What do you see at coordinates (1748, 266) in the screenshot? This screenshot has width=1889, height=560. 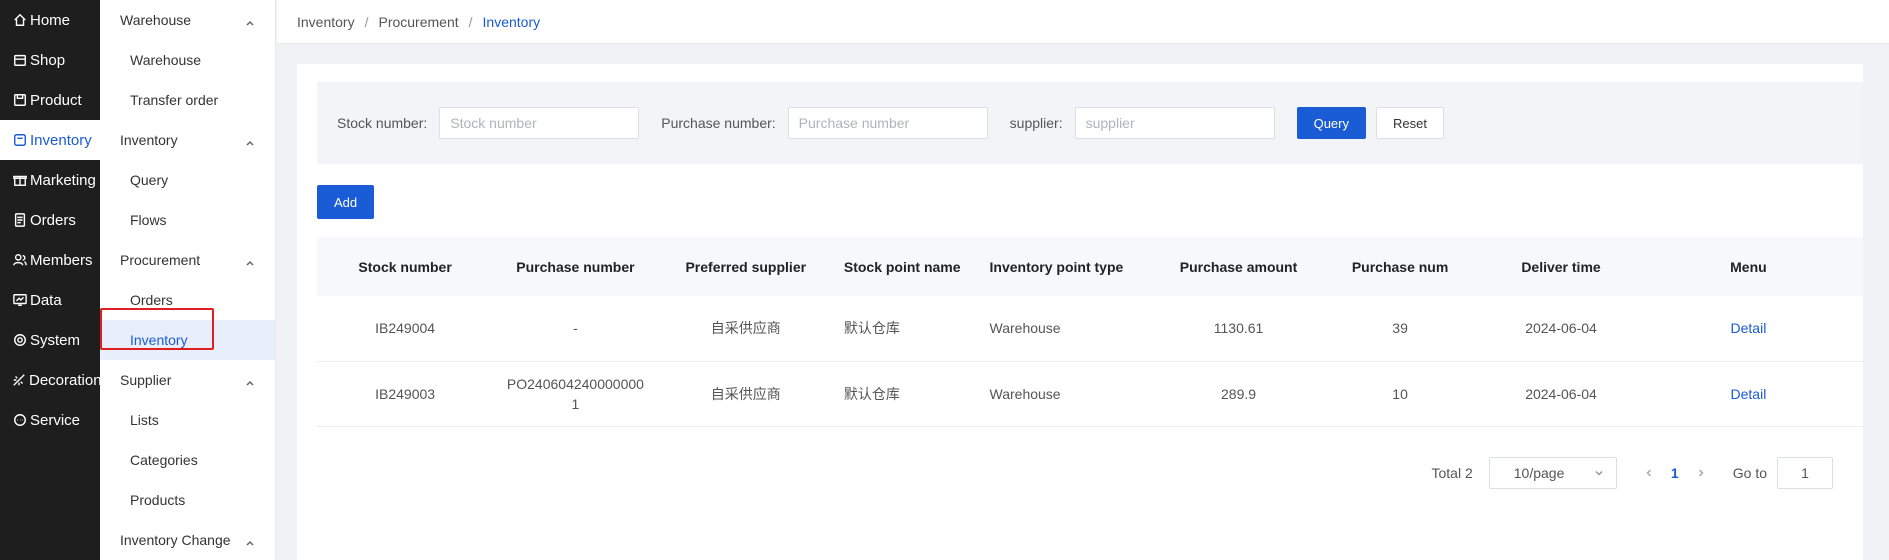 I see `column-header: Menu` at bounding box center [1748, 266].